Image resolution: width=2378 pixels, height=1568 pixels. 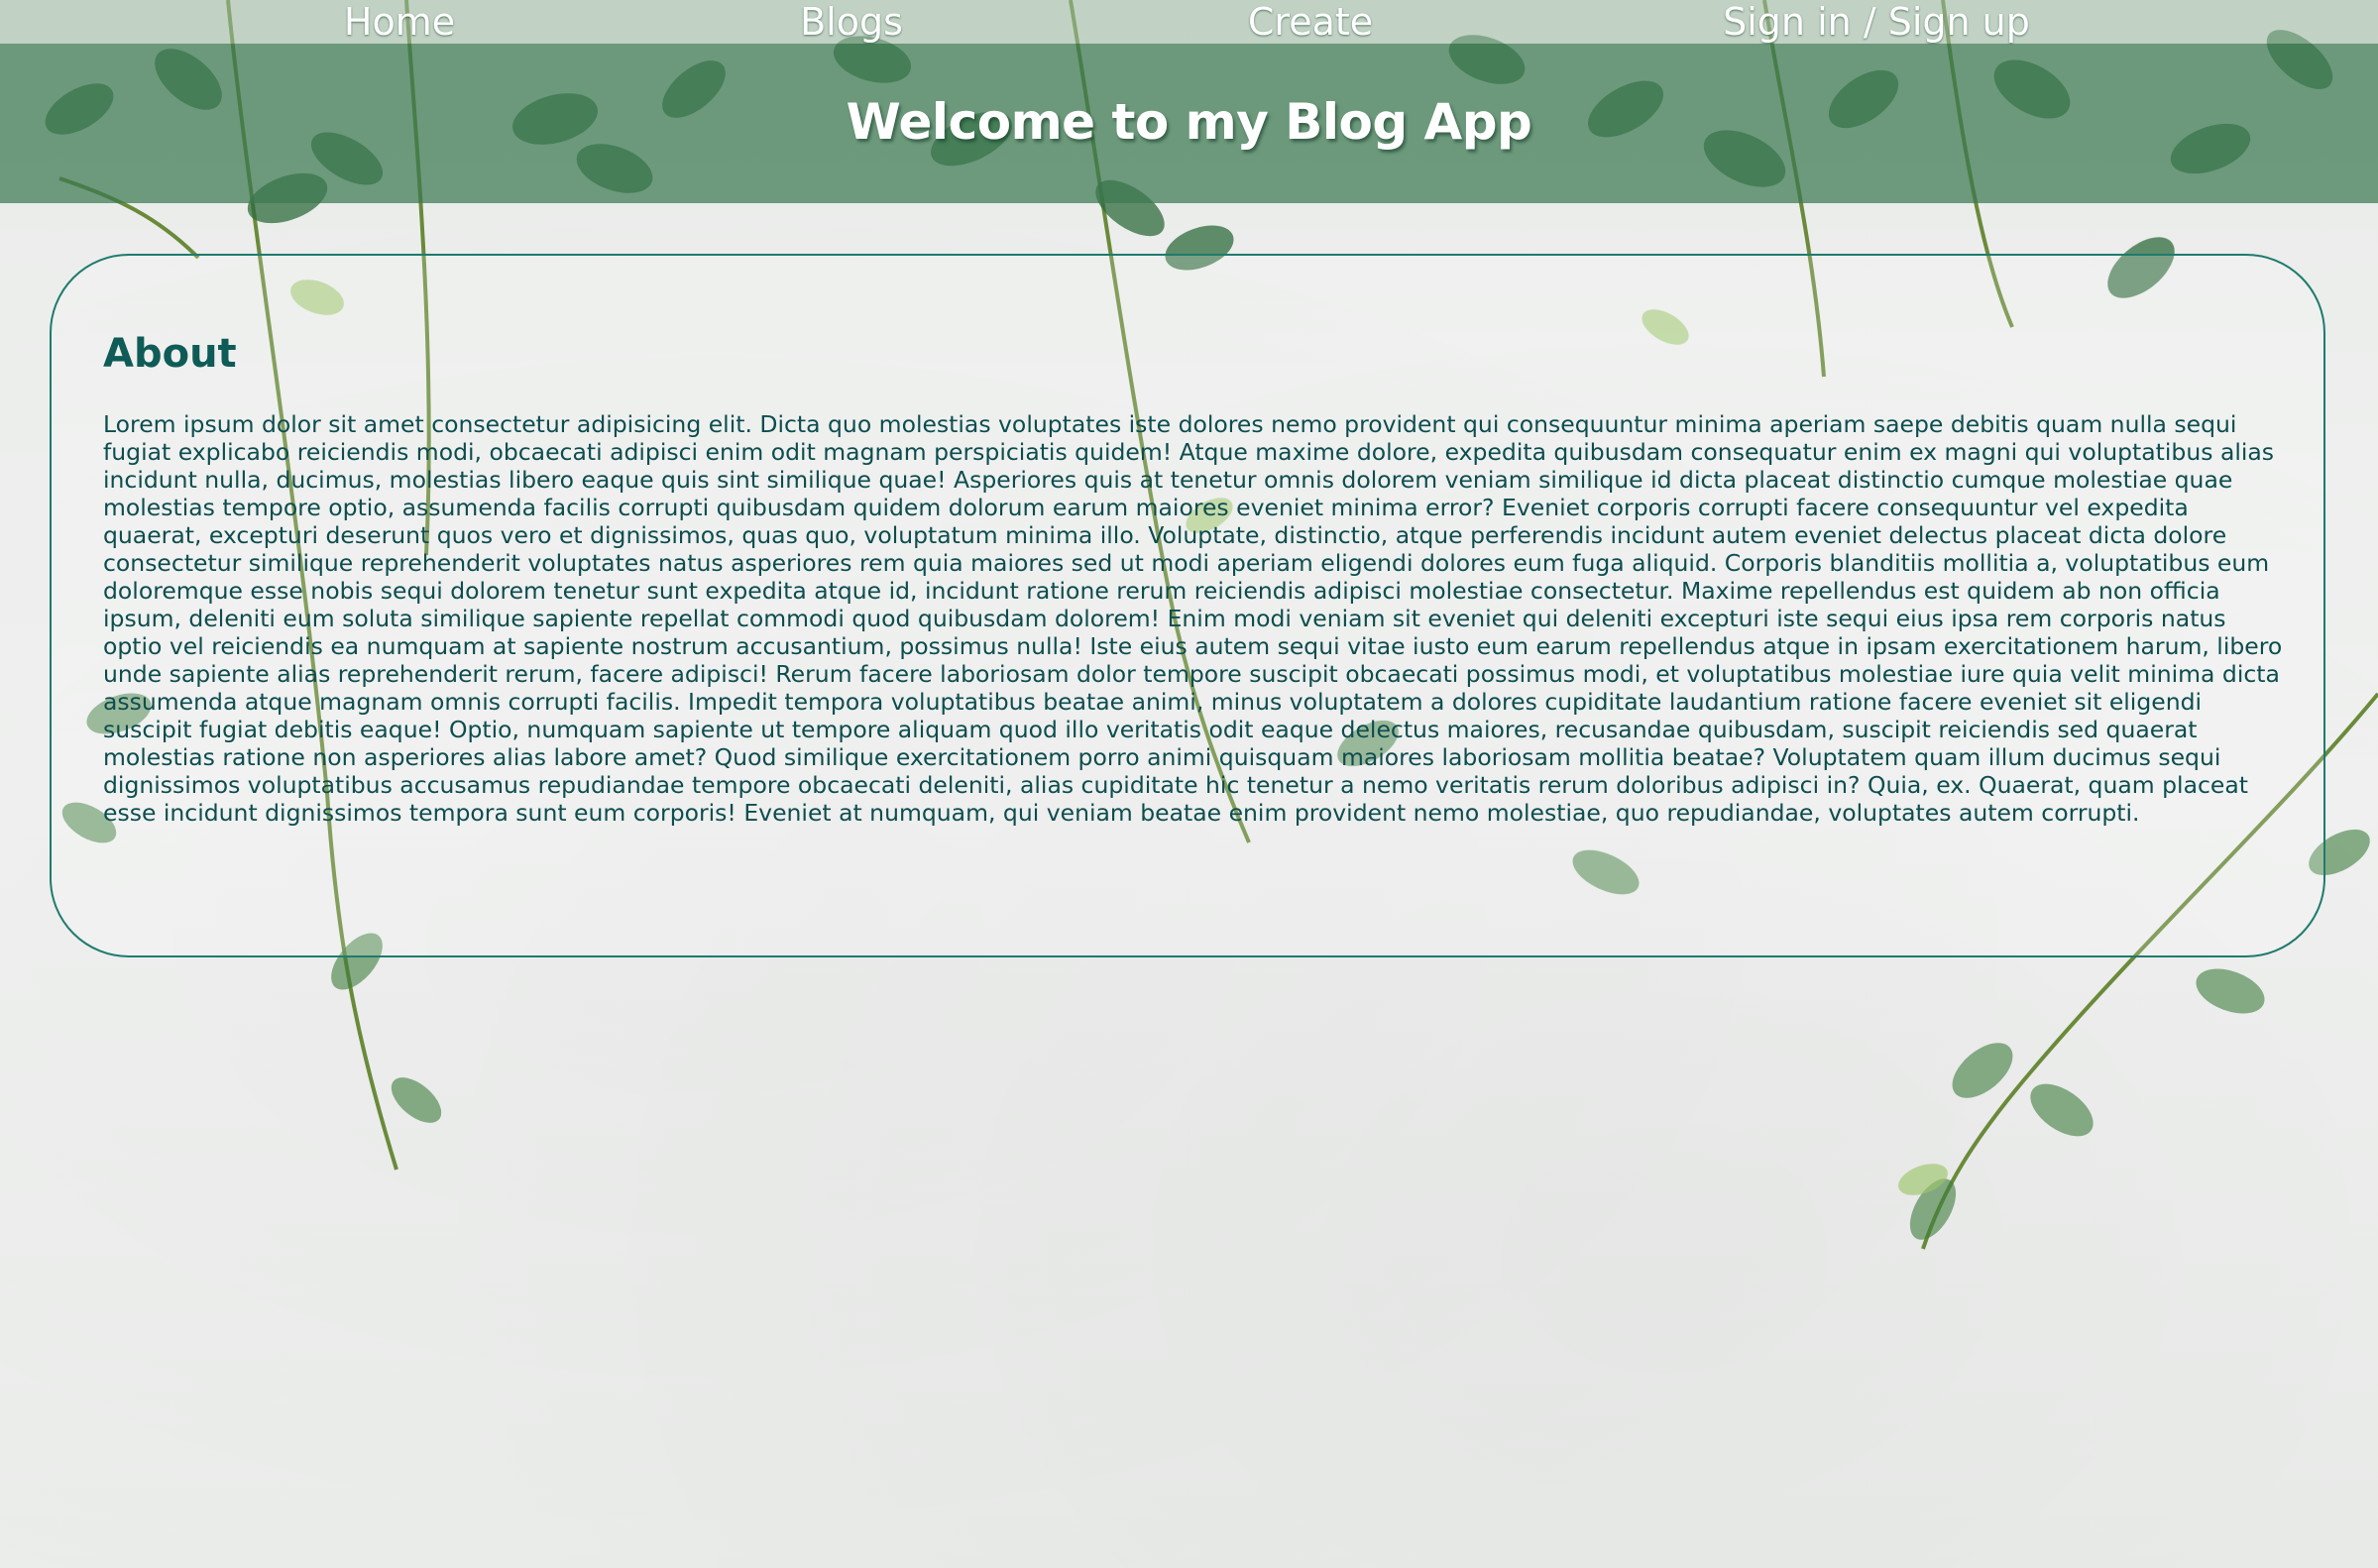 What do you see at coordinates (1876, 22) in the screenshot?
I see `nav-link-sign-in: Sign in / Sign up` at bounding box center [1876, 22].